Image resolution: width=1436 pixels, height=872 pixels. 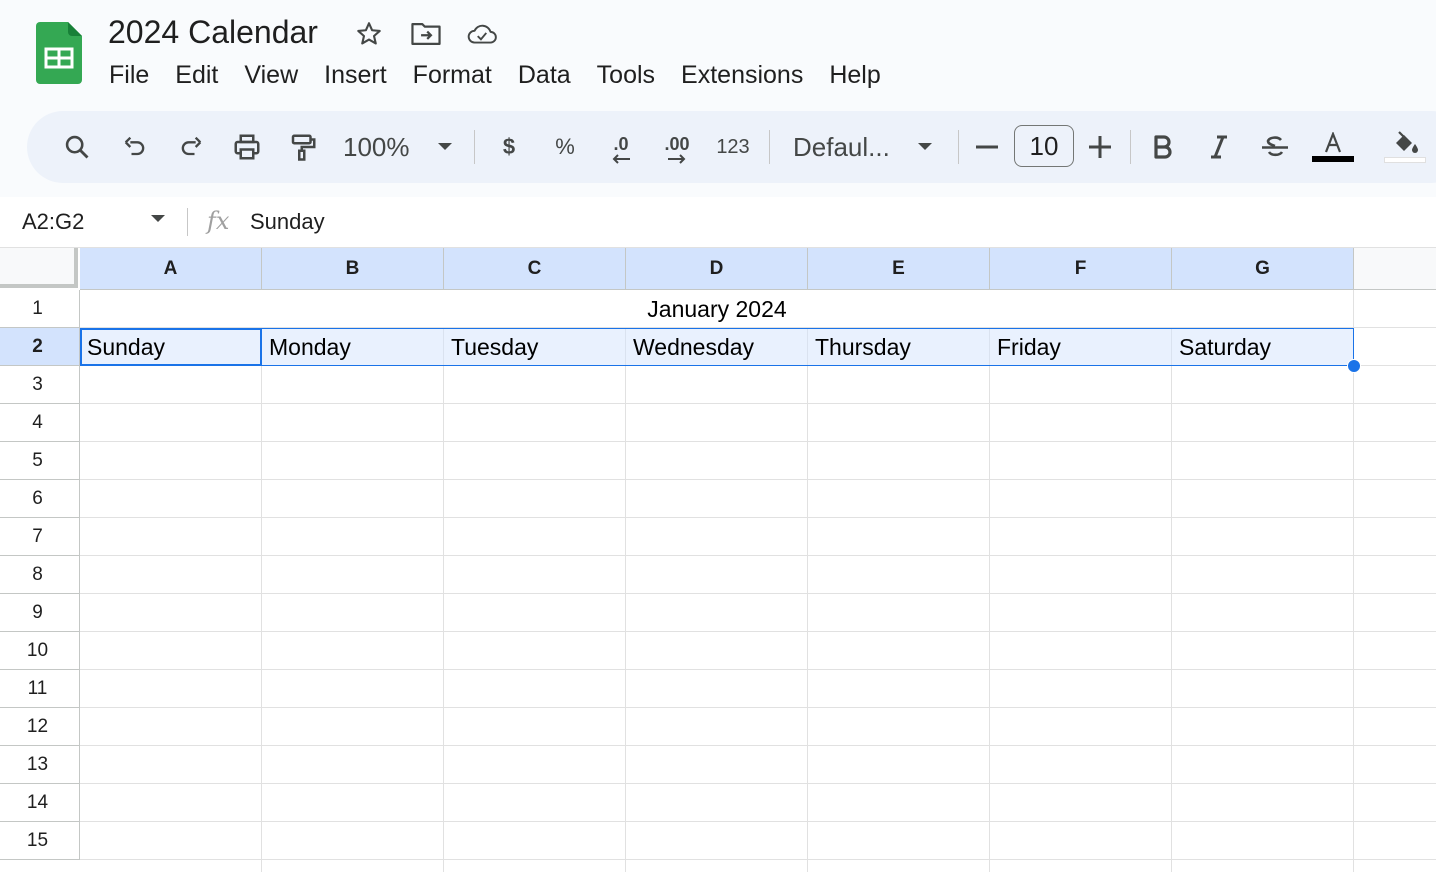 What do you see at coordinates (271, 75) in the screenshot?
I see `menu-view: View` at bounding box center [271, 75].